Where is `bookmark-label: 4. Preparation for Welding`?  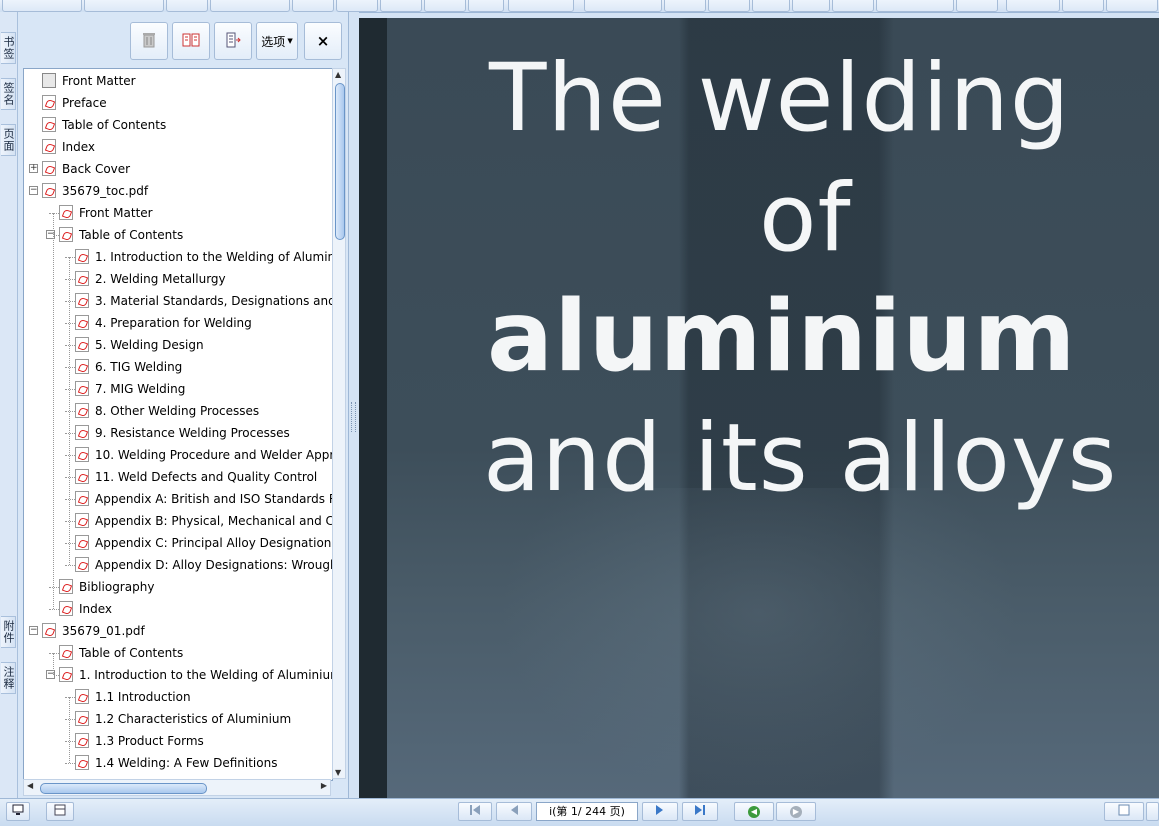
bookmark-label: 4. Preparation for Welding is located at coordinates (173, 323).